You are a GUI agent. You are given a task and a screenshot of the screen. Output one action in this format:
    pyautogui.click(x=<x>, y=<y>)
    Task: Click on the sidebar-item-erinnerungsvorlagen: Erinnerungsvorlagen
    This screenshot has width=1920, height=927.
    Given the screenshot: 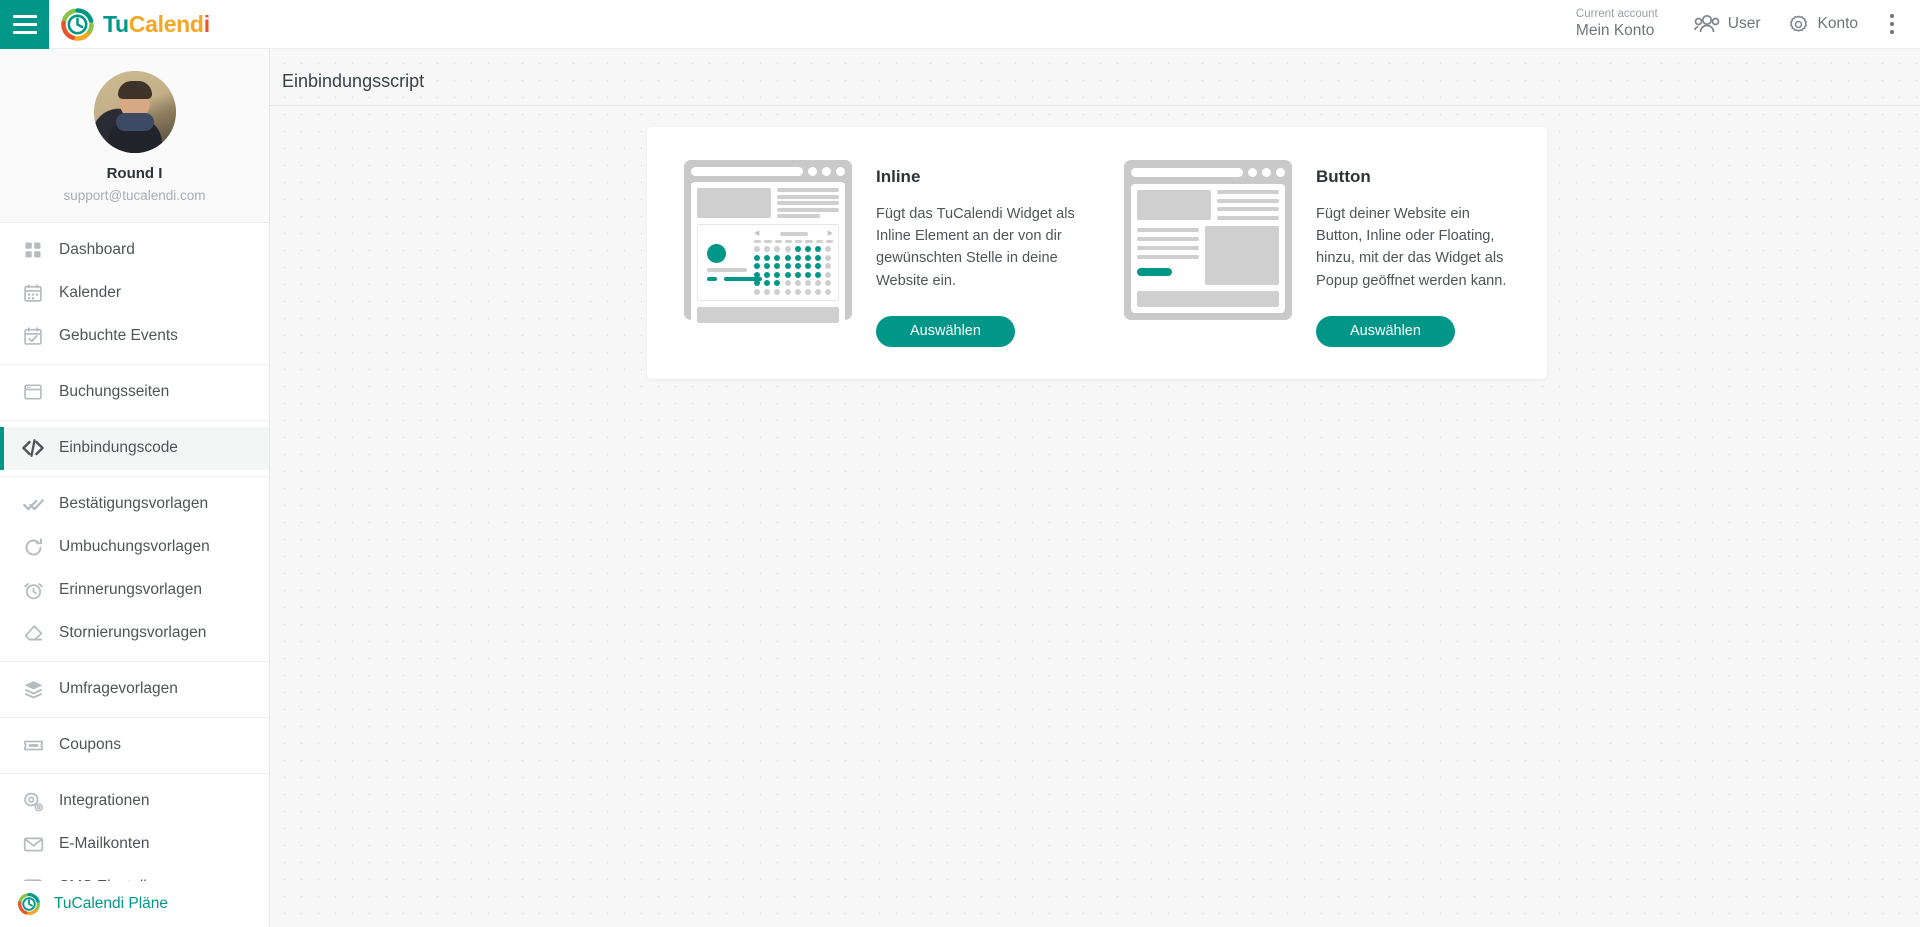 What is the action you would take?
    pyautogui.click(x=134, y=590)
    